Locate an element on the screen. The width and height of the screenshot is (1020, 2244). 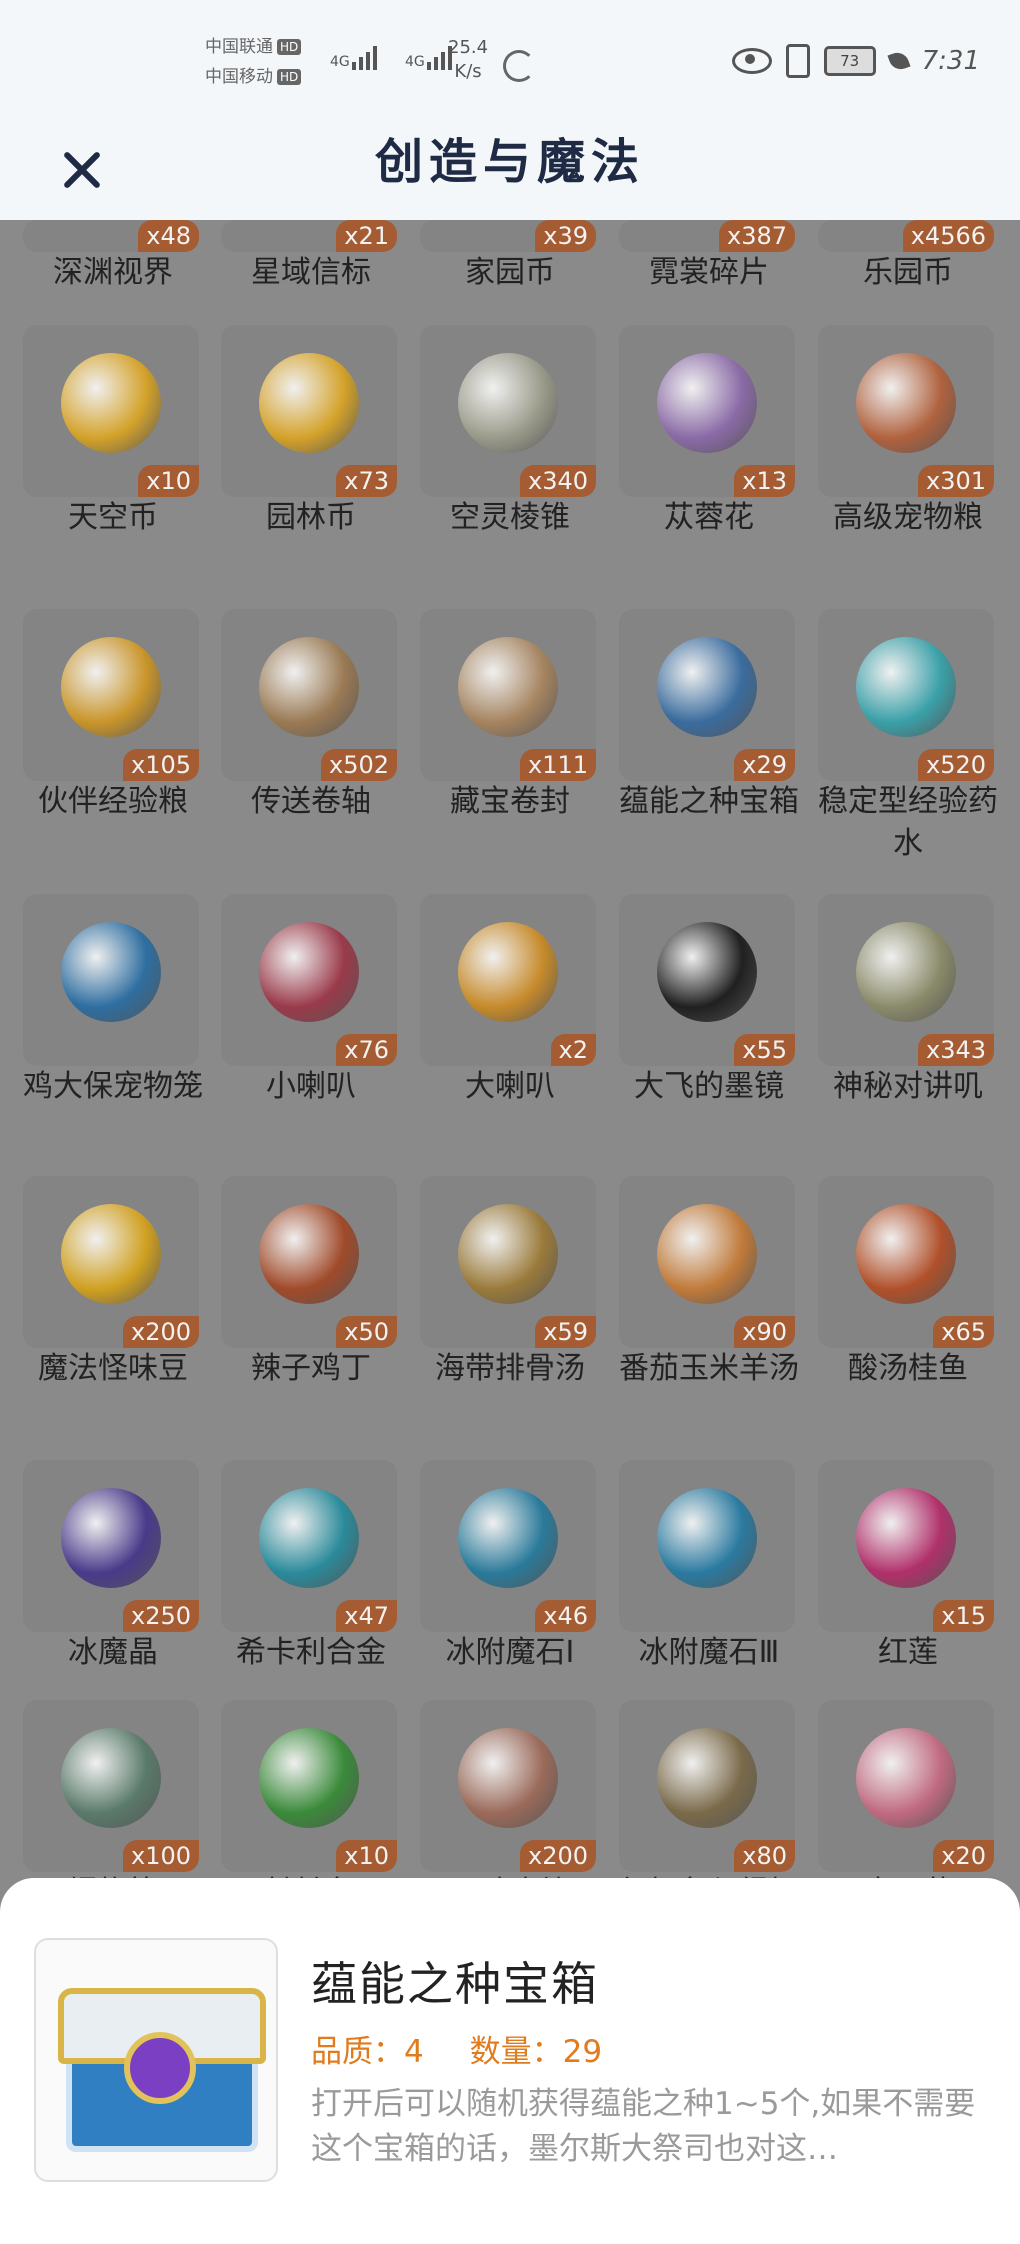
item-name: 魔法怪味豆 is located at coordinates (113, 1368).